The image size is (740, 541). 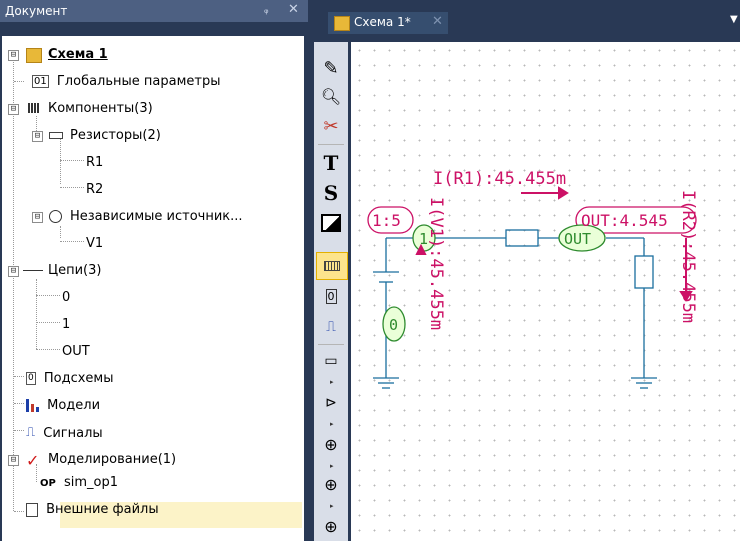 What do you see at coordinates (331, 297) in the screenshot?
I see `chip-icon: 0` at bounding box center [331, 297].